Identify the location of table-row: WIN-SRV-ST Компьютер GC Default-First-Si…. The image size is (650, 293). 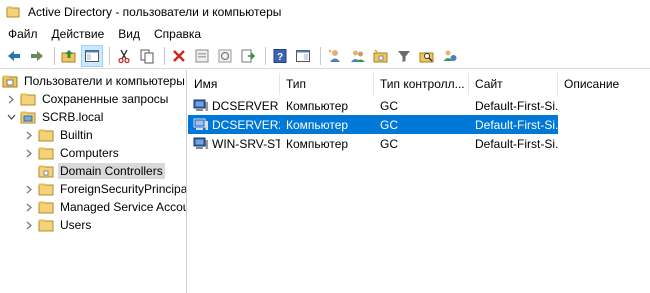
(373, 143).